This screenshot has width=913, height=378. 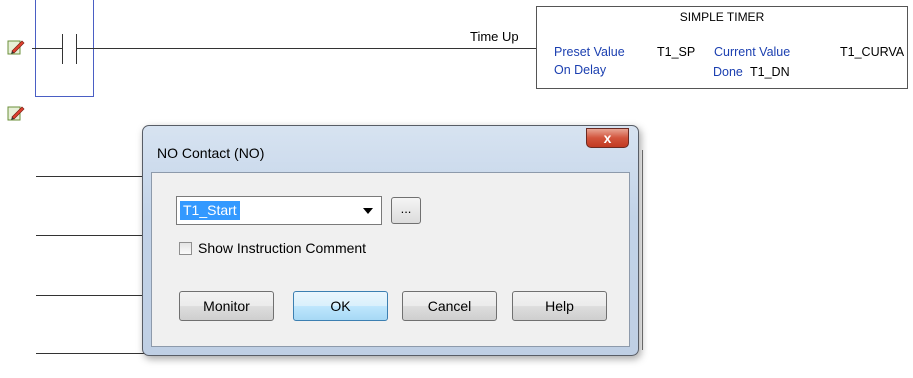 What do you see at coordinates (559, 306) in the screenshot?
I see `help-button: Help` at bounding box center [559, 306].